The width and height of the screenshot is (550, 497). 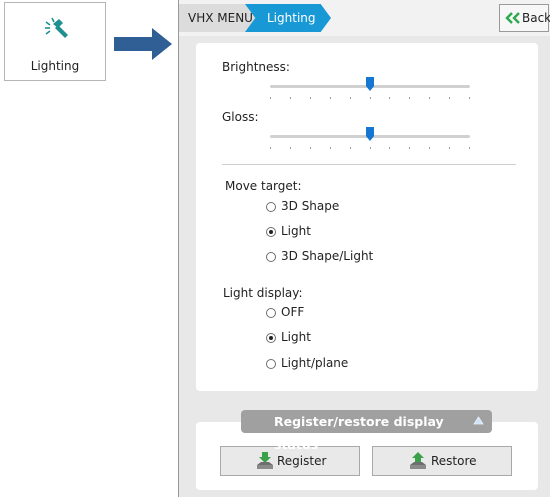 I want to click on lighting-tile: Lighting, so click(x=55, y=41).